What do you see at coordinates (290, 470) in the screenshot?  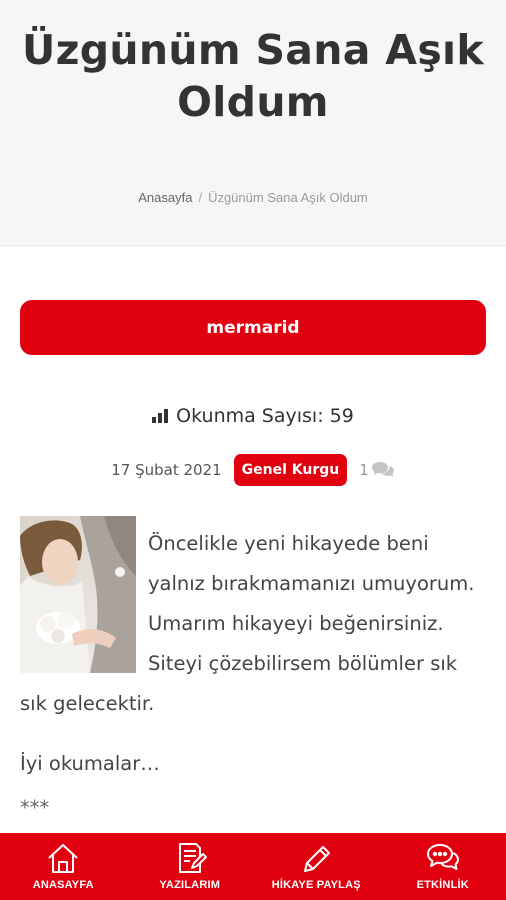 I see `category-badge: Genel Kurgu` at bounding box center [290, 470].